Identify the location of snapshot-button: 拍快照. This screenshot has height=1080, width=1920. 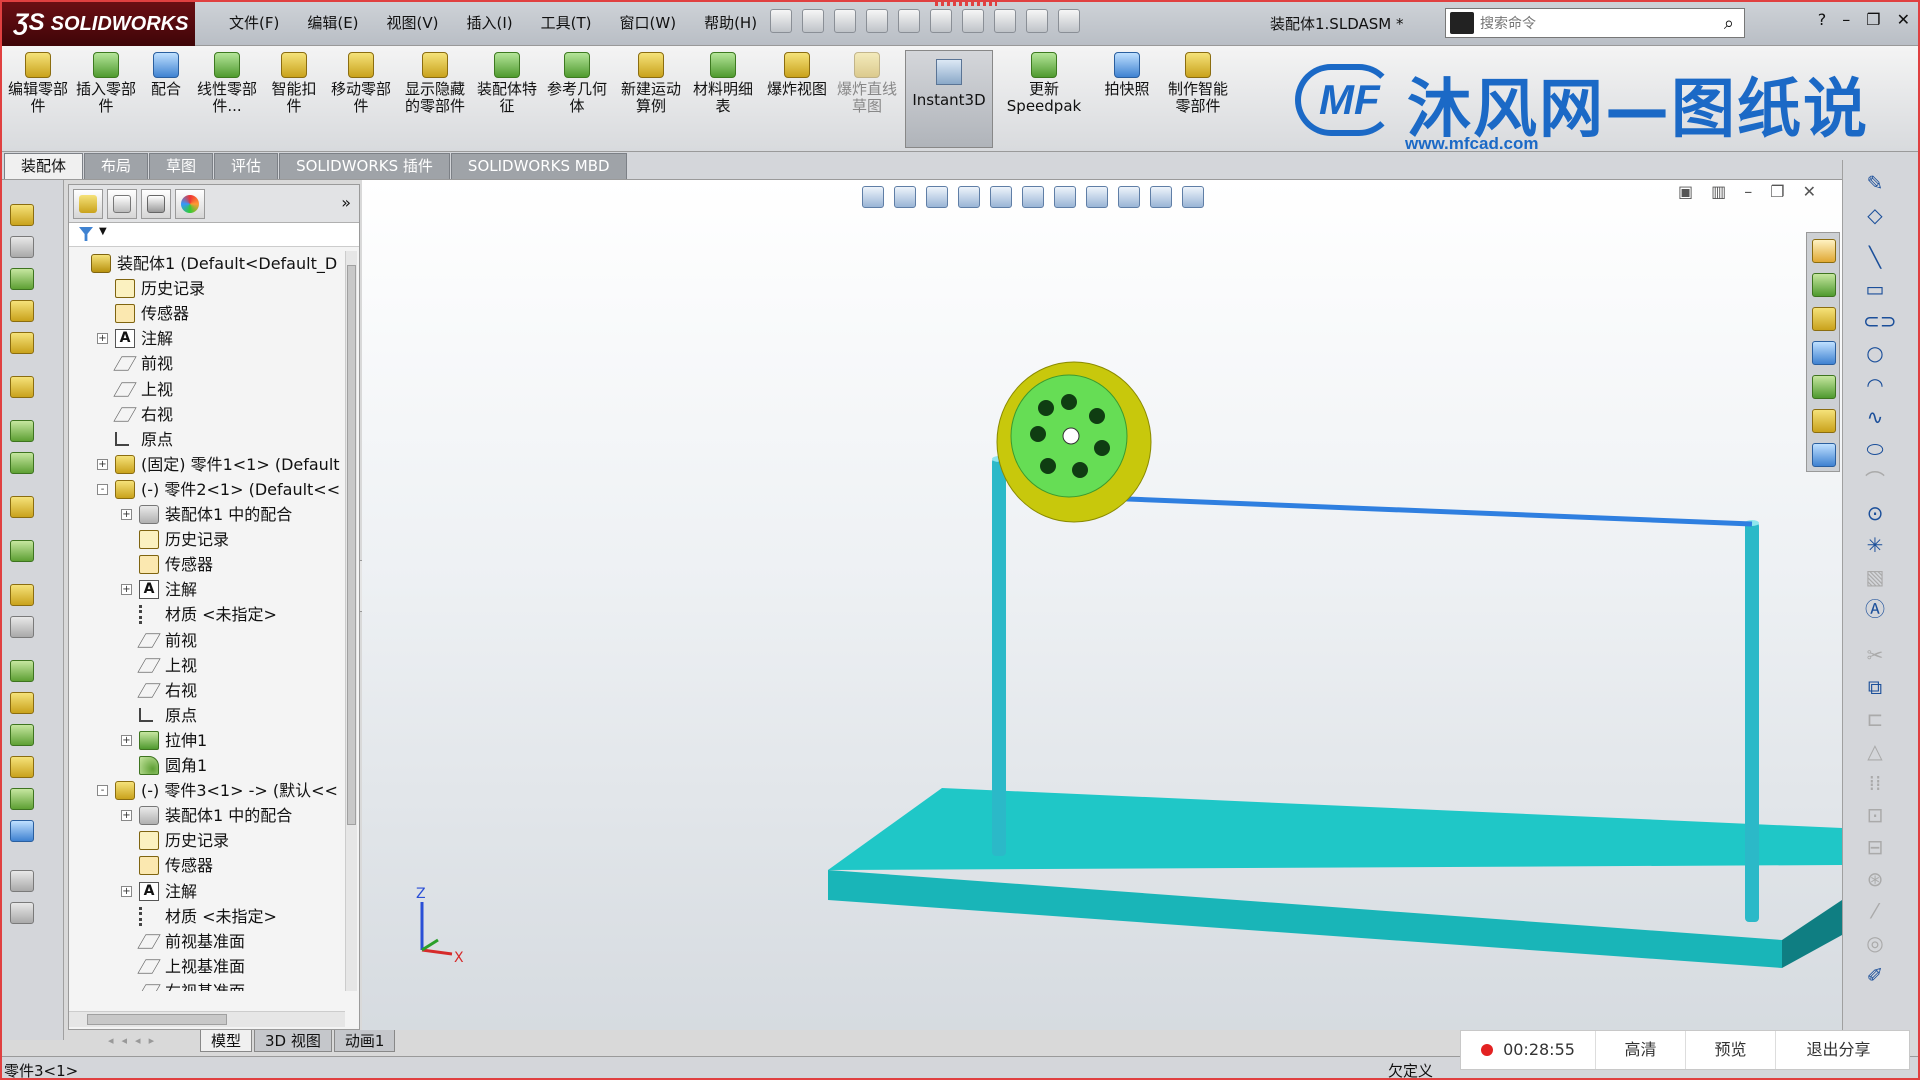
(1127, 75).